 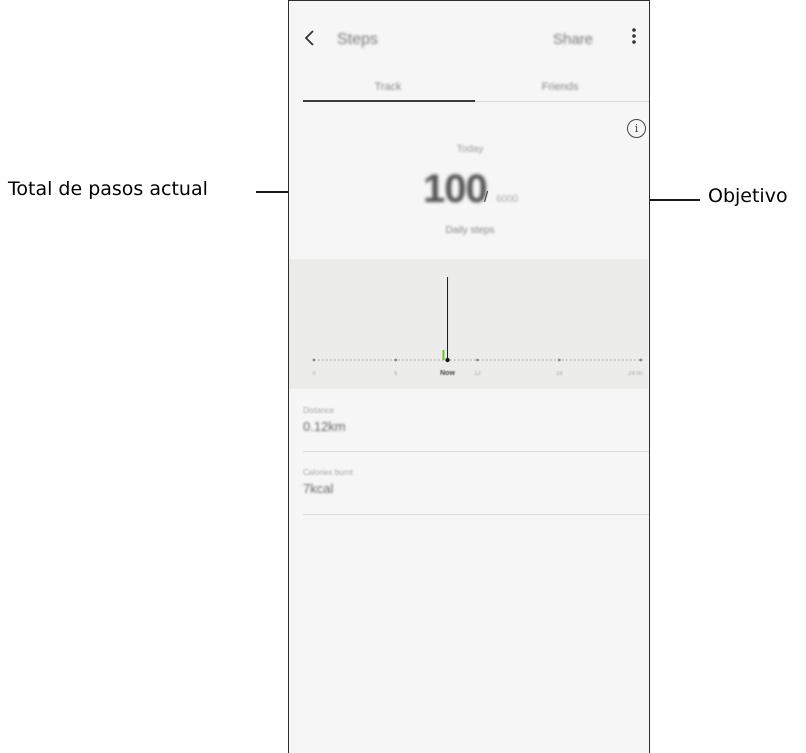 What do you see at coordinates (314, 374) in the screenshot?
I see `chart-tick-label: 0` at bounding box center [314, 374].